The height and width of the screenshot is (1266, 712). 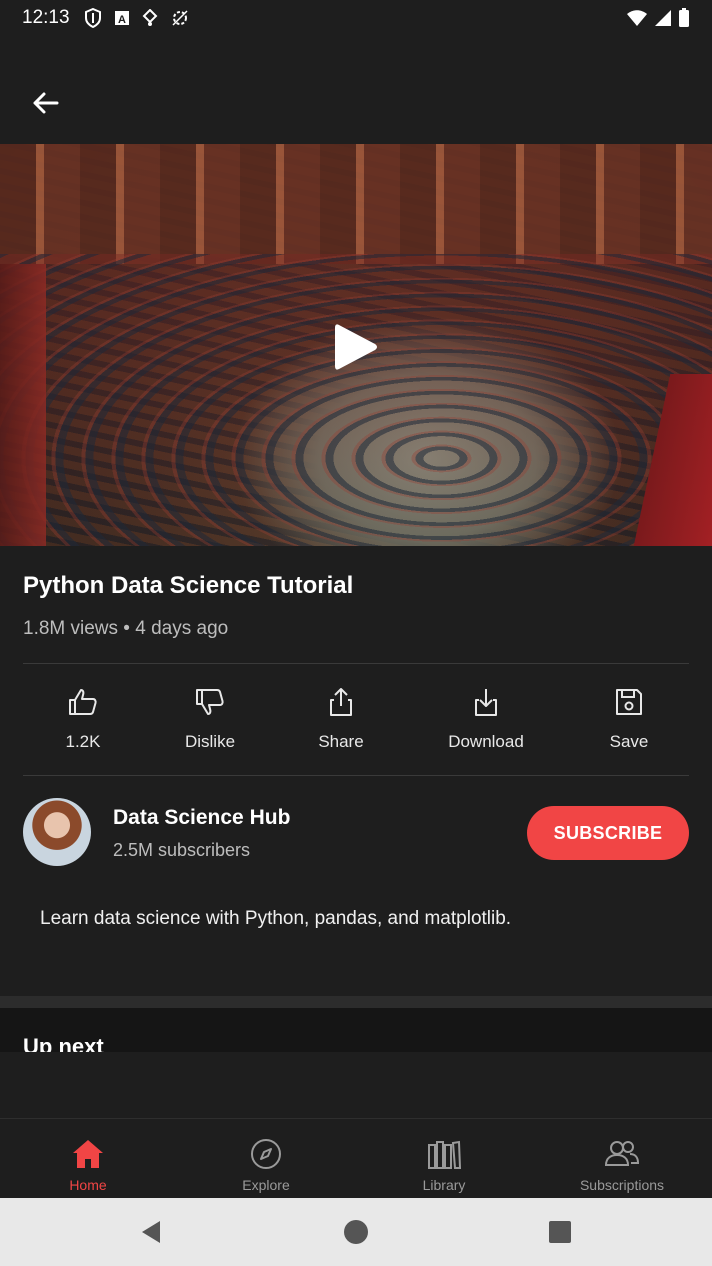 What do you see at coordinates (88, 1154) in the screenshot?
I see `home-icon` at bounding box center [88, 1154].